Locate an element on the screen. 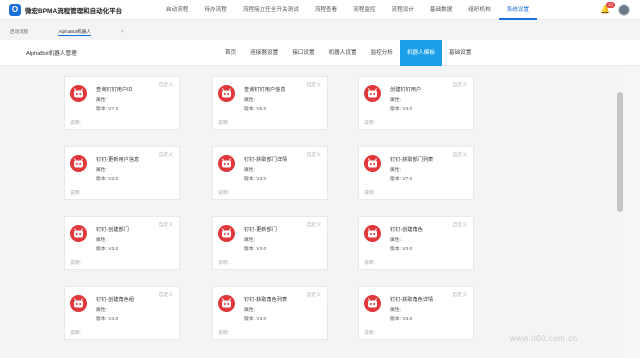 This screenshot has height=358, width=640. tab-start-process: 启动流程 is located at coordinates (19, 32).